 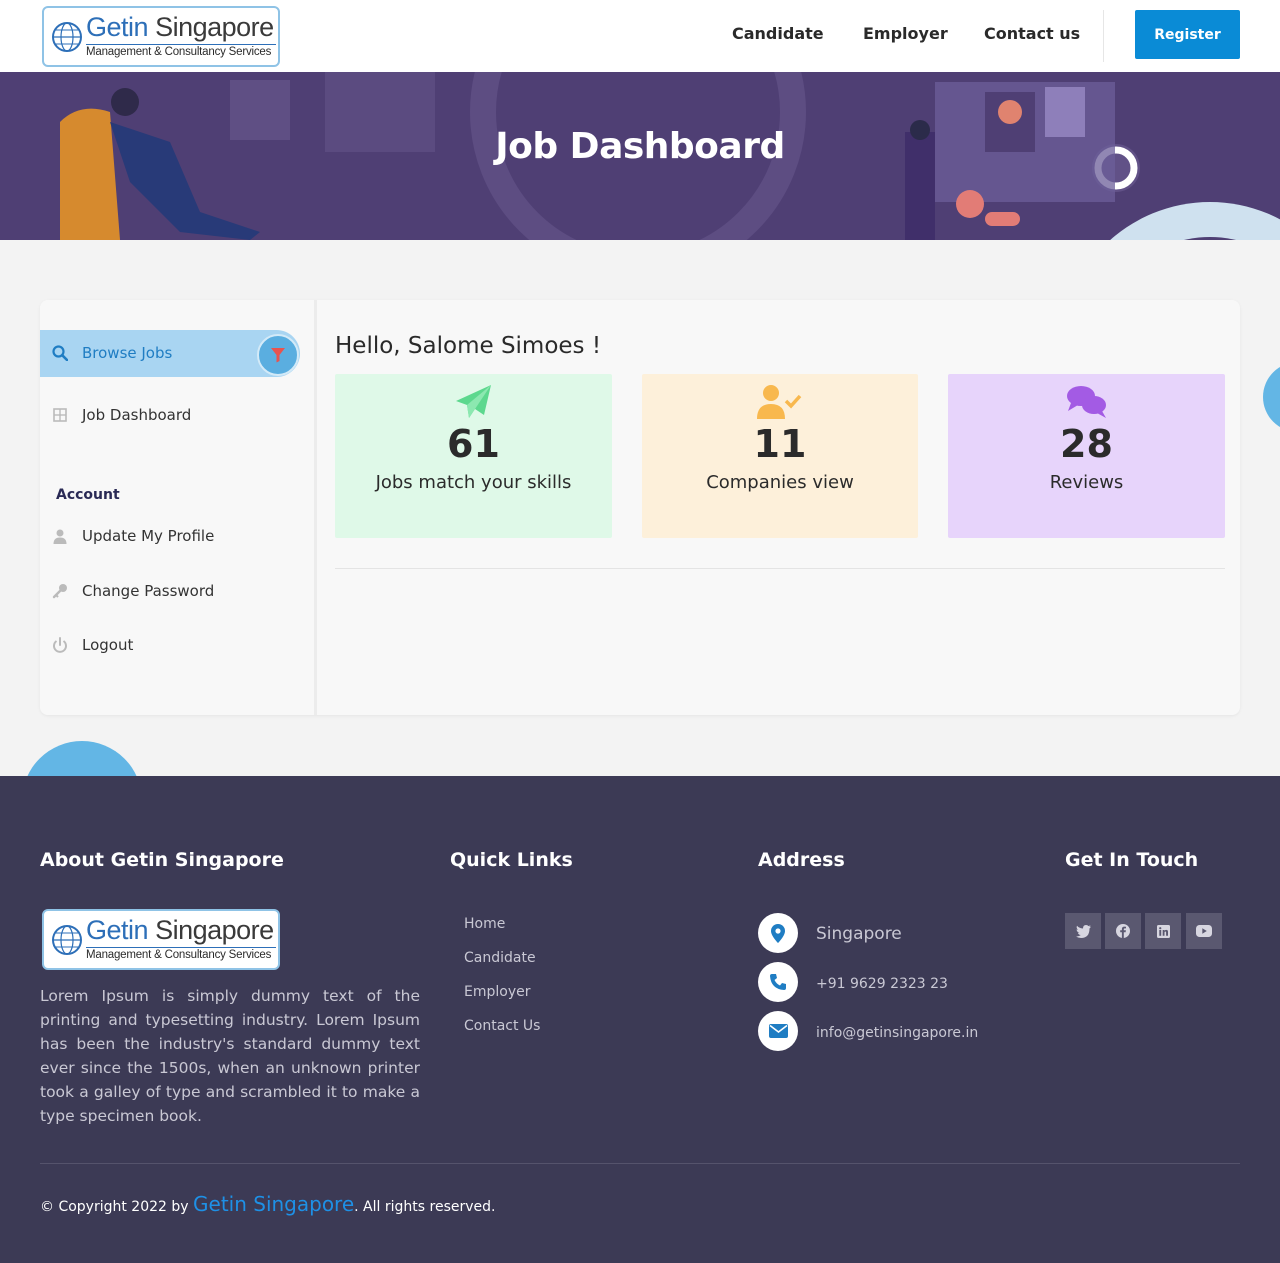 I want to click on footer-phone: +91 9629 2323 23, so click(x=882, y=984).